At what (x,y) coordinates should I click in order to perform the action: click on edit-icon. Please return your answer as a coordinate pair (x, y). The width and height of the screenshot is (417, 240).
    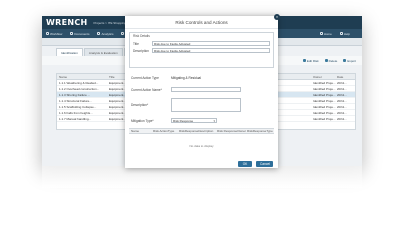
    Looking at the image, I should click on (304, 60).